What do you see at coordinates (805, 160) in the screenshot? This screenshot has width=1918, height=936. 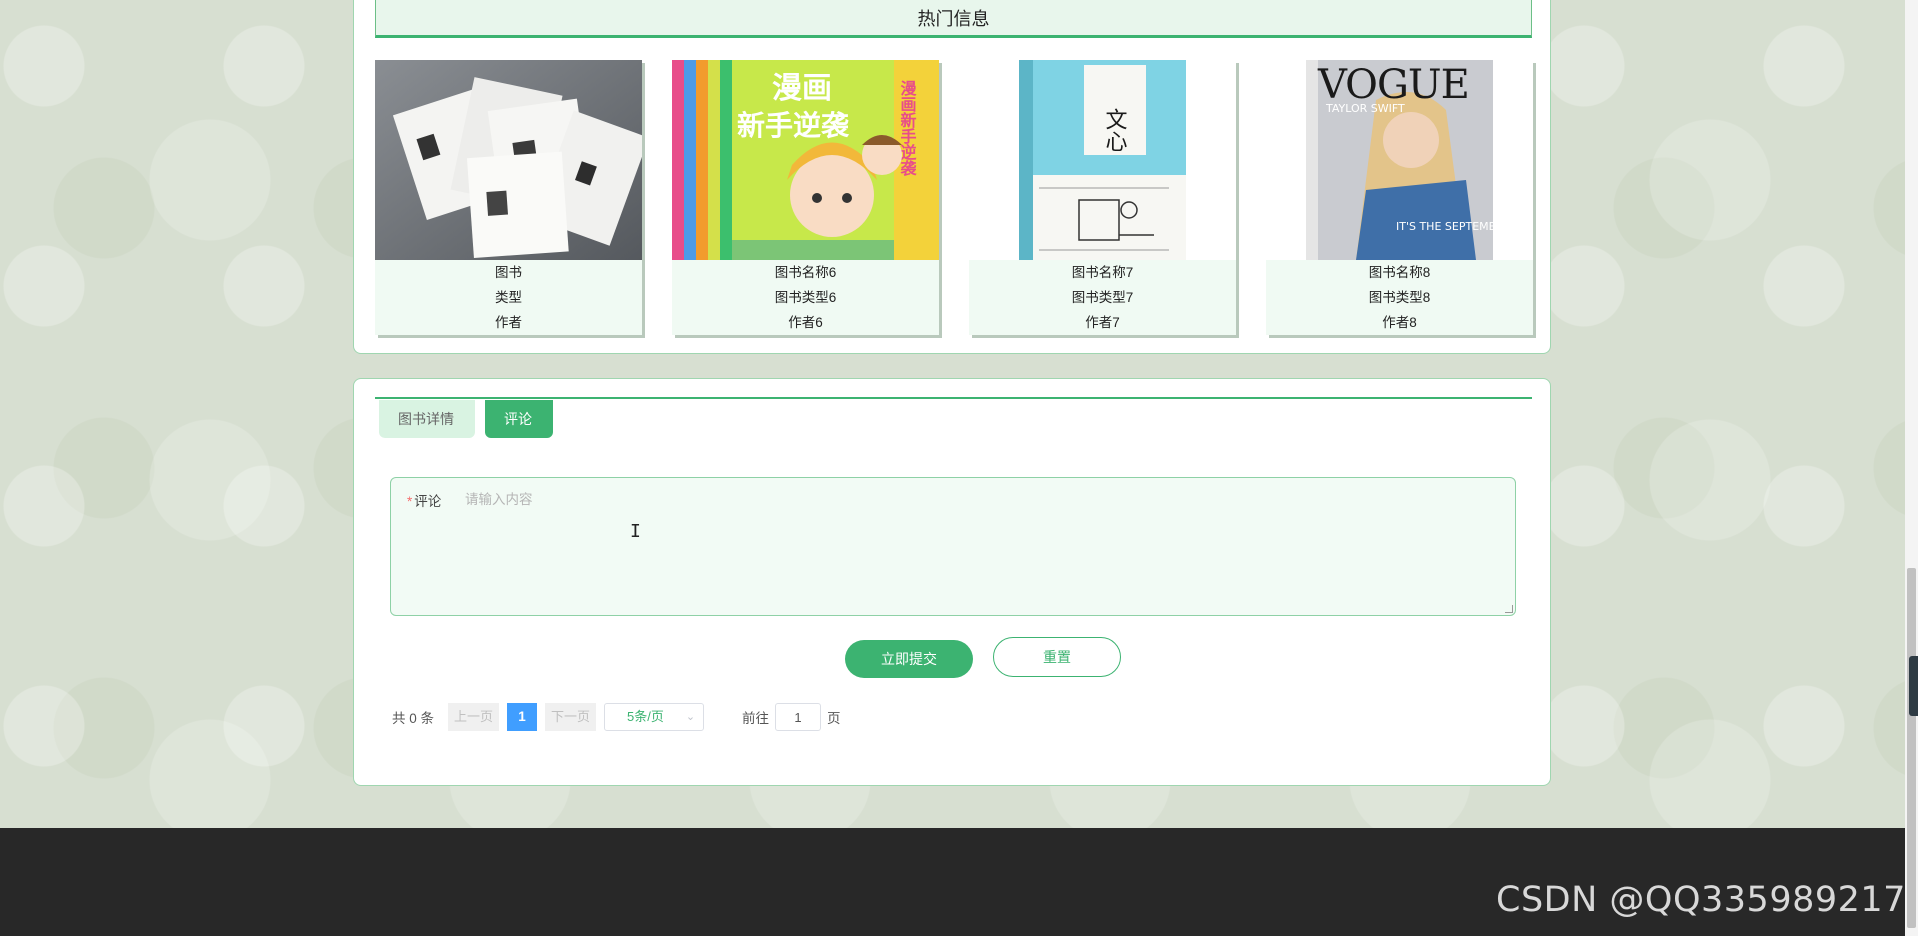 I see `book-cover-image: 漫画 新手逆袭 漫画新手逆袭` at bounding box center [805, 160].